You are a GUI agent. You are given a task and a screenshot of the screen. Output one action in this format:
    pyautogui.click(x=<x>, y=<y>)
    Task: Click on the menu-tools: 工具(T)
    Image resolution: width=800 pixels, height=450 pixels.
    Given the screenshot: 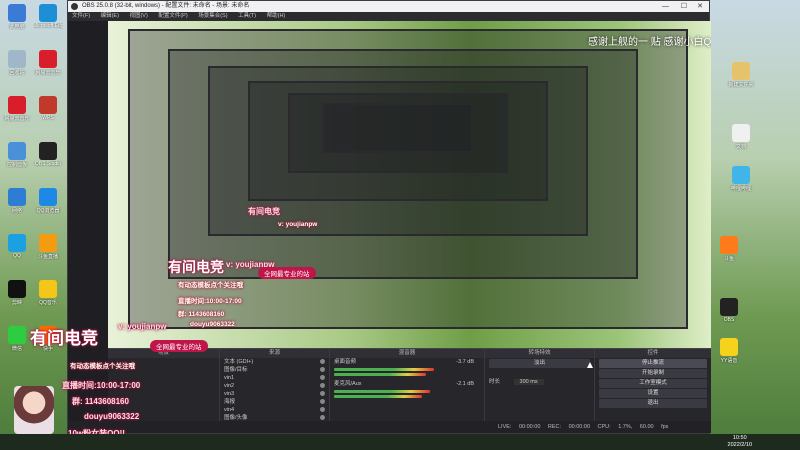 What is the action you would take?
    pyautogui.click(x=247, y=16)
    